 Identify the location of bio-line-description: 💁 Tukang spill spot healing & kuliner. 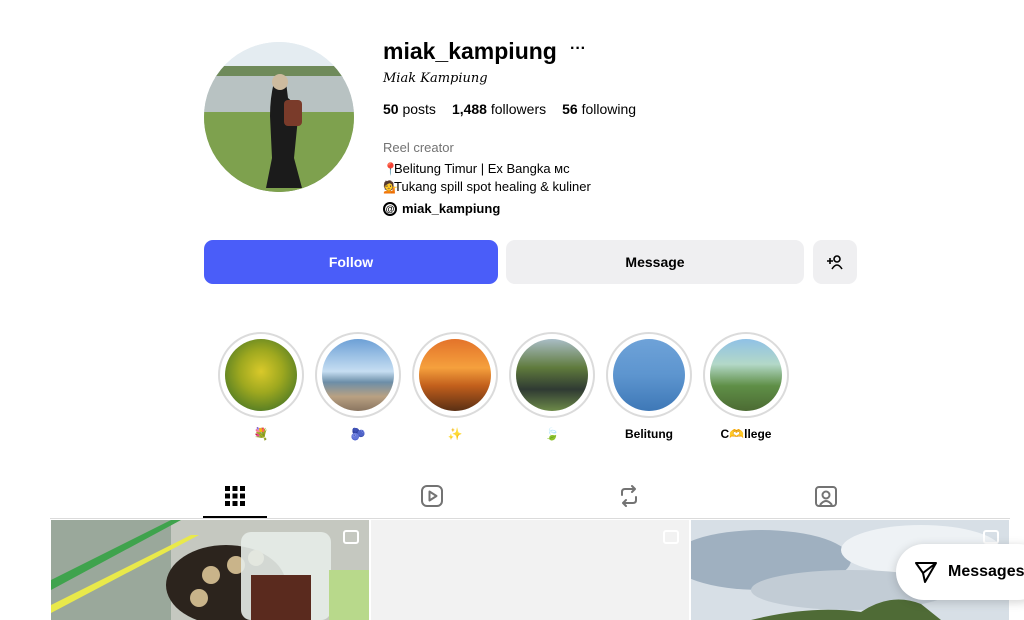
(487, 186).